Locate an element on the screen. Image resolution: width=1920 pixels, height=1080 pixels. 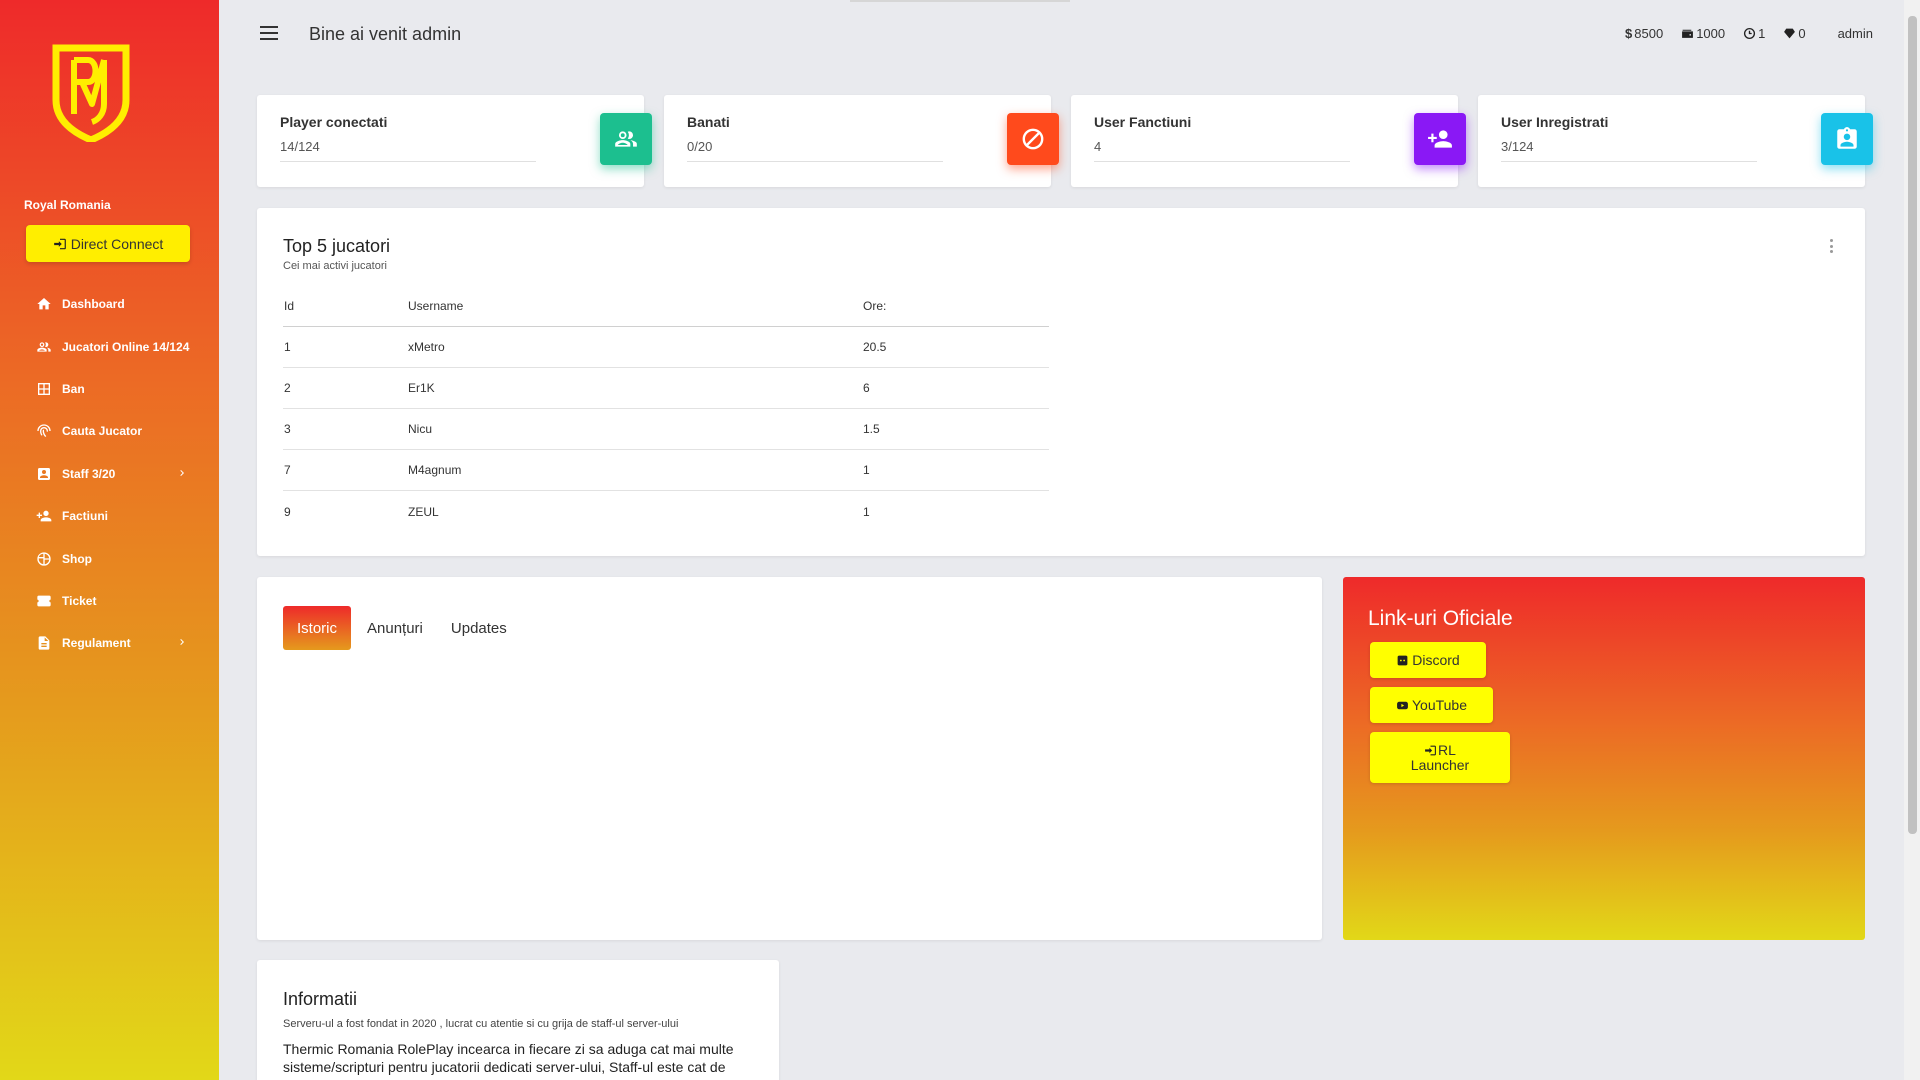
card-title: User Inregistrati is located at coordinates (1555, 122).